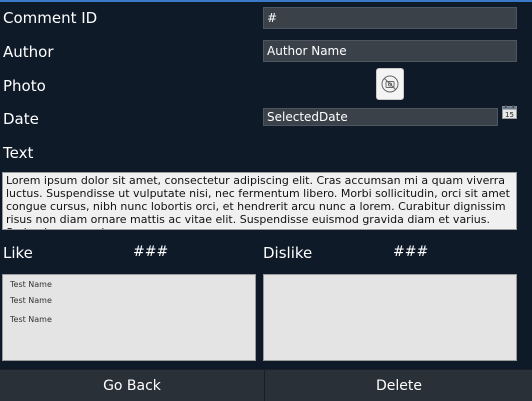 The height and width of the screenshot is (401, 532). I want to click on no-photo-icon, so click(390, 84).